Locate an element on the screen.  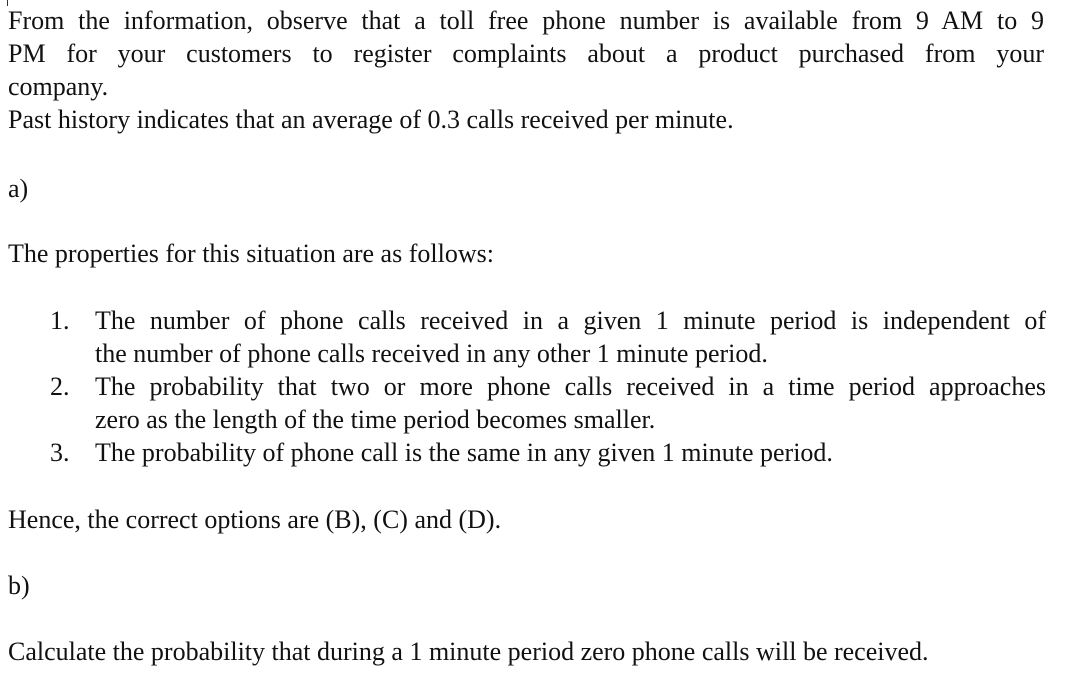
property-number: 1. is located at coordinates (60, 320).